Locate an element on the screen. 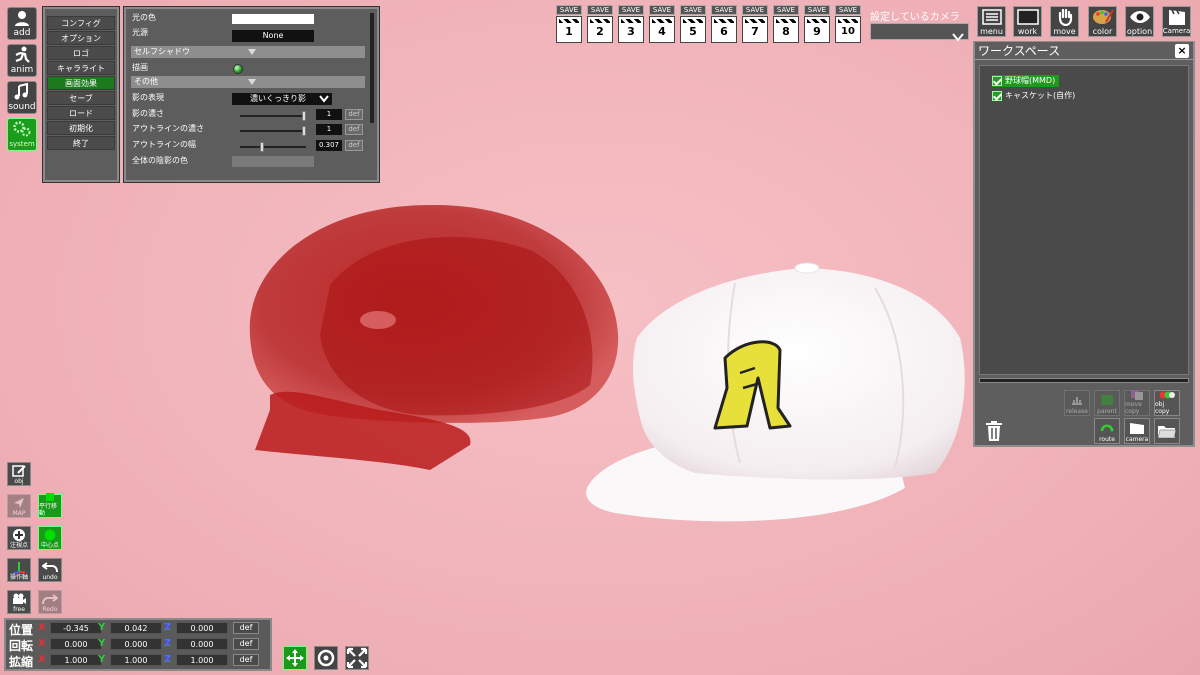 The height and width of the screenshot is (675, 1200). workspace-camera-button: camera is located at coordinates (1137, 431).